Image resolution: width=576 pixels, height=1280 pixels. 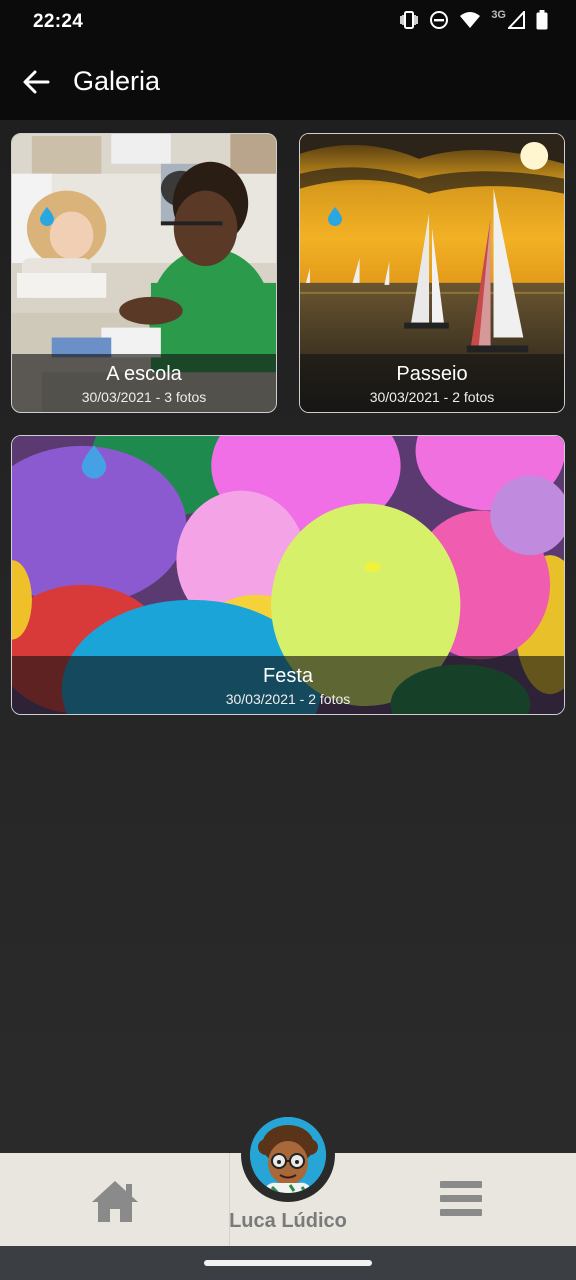 I want to click on album-caption: Festa 30/03/2021 - 2 fotos, so click(x=288, y=685).